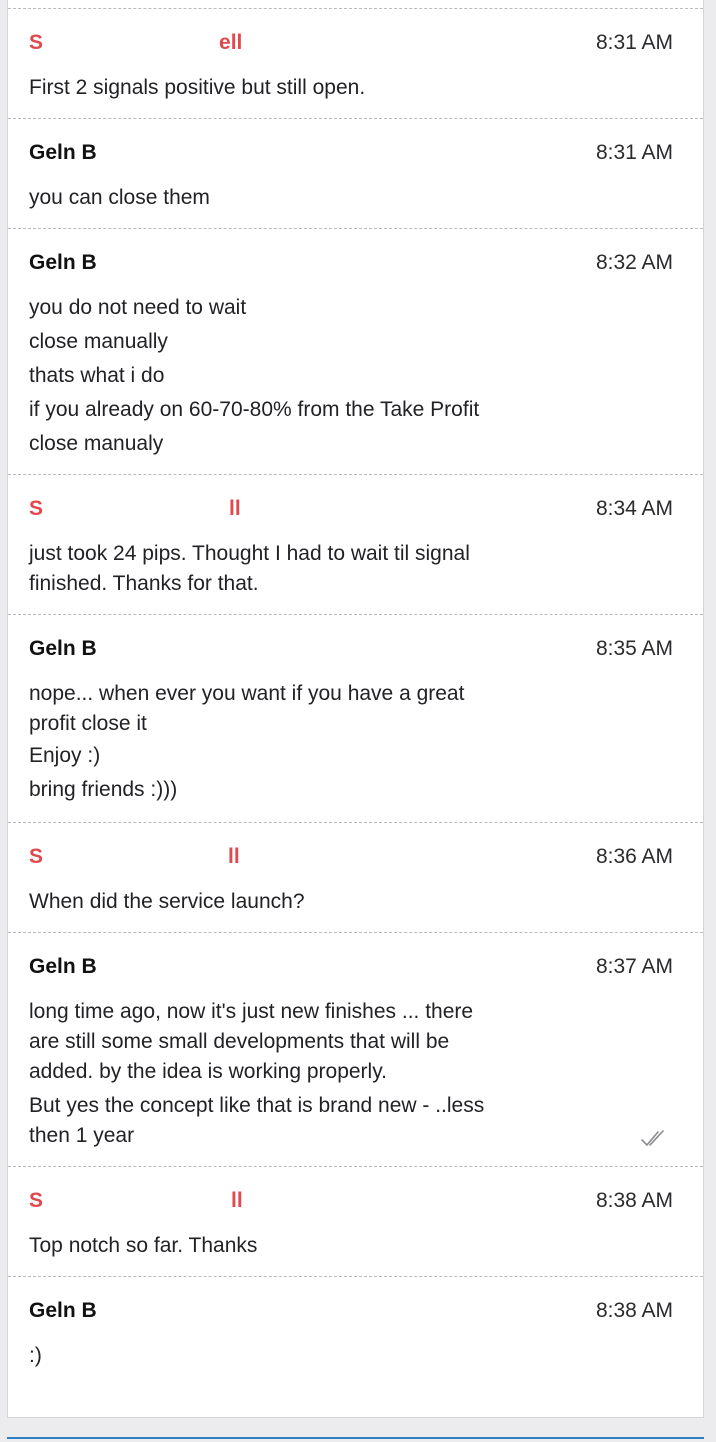  Describe the element at coordinates (197, 87) in the screenshot. I see `message-text: First 2 signals positive but still open.` at that location.